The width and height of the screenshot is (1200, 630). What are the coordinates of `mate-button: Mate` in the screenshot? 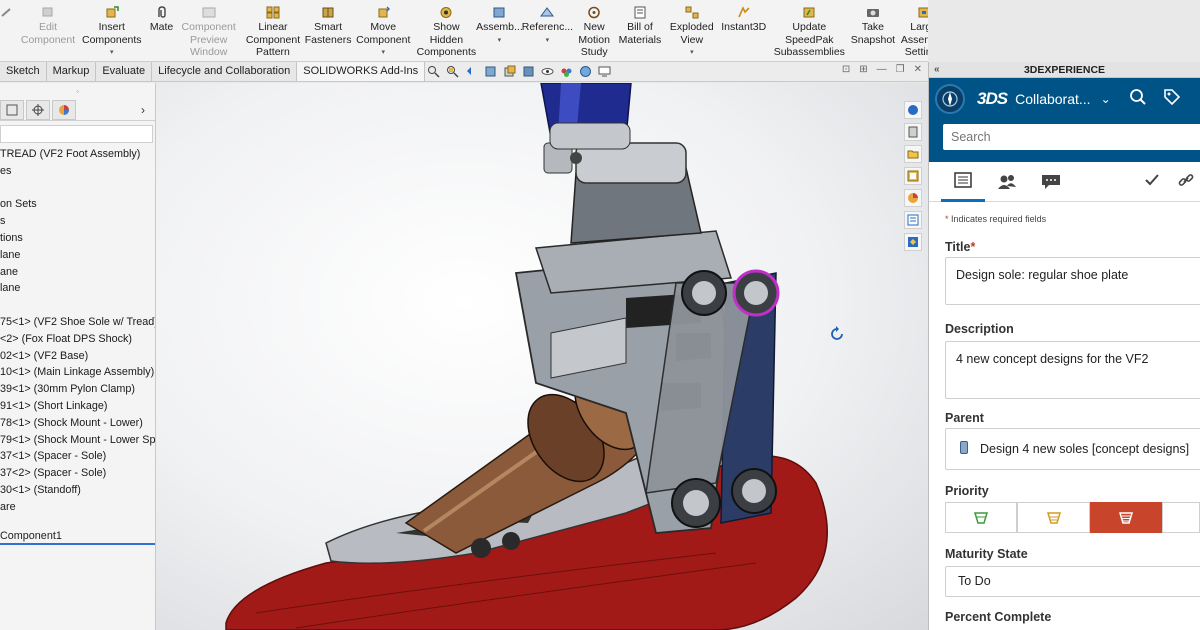 It's located at (162, 30).